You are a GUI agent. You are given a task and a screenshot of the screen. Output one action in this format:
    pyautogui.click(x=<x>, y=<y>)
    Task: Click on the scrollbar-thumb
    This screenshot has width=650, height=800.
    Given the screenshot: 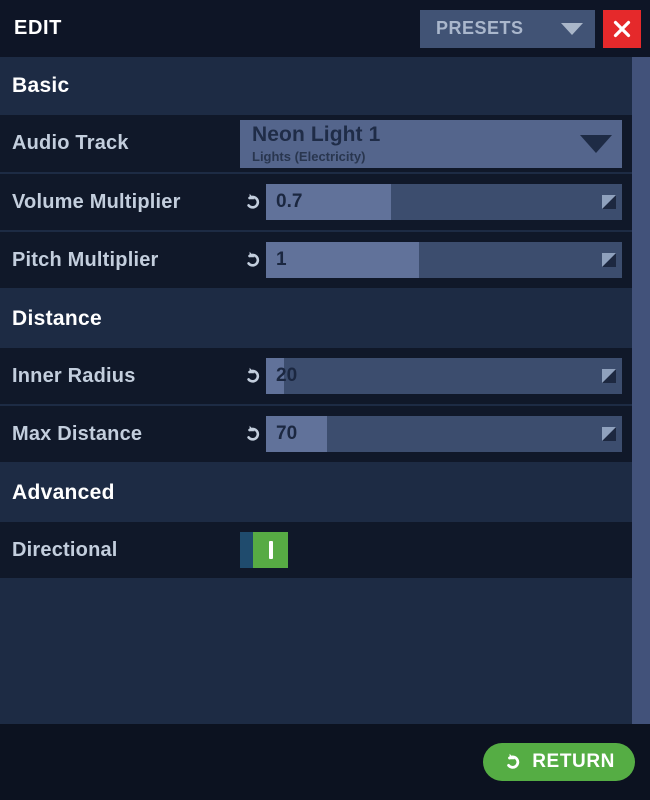 What is the action you would take?
    pyautogui.click(x=641, y=390)
    